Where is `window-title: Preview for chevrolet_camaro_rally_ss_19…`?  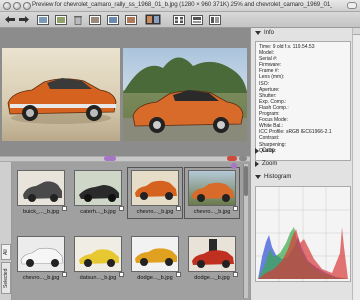 window-title: Preview for chevrolet_camaro_rally_ss_19… is located at coordinates (182, 4).